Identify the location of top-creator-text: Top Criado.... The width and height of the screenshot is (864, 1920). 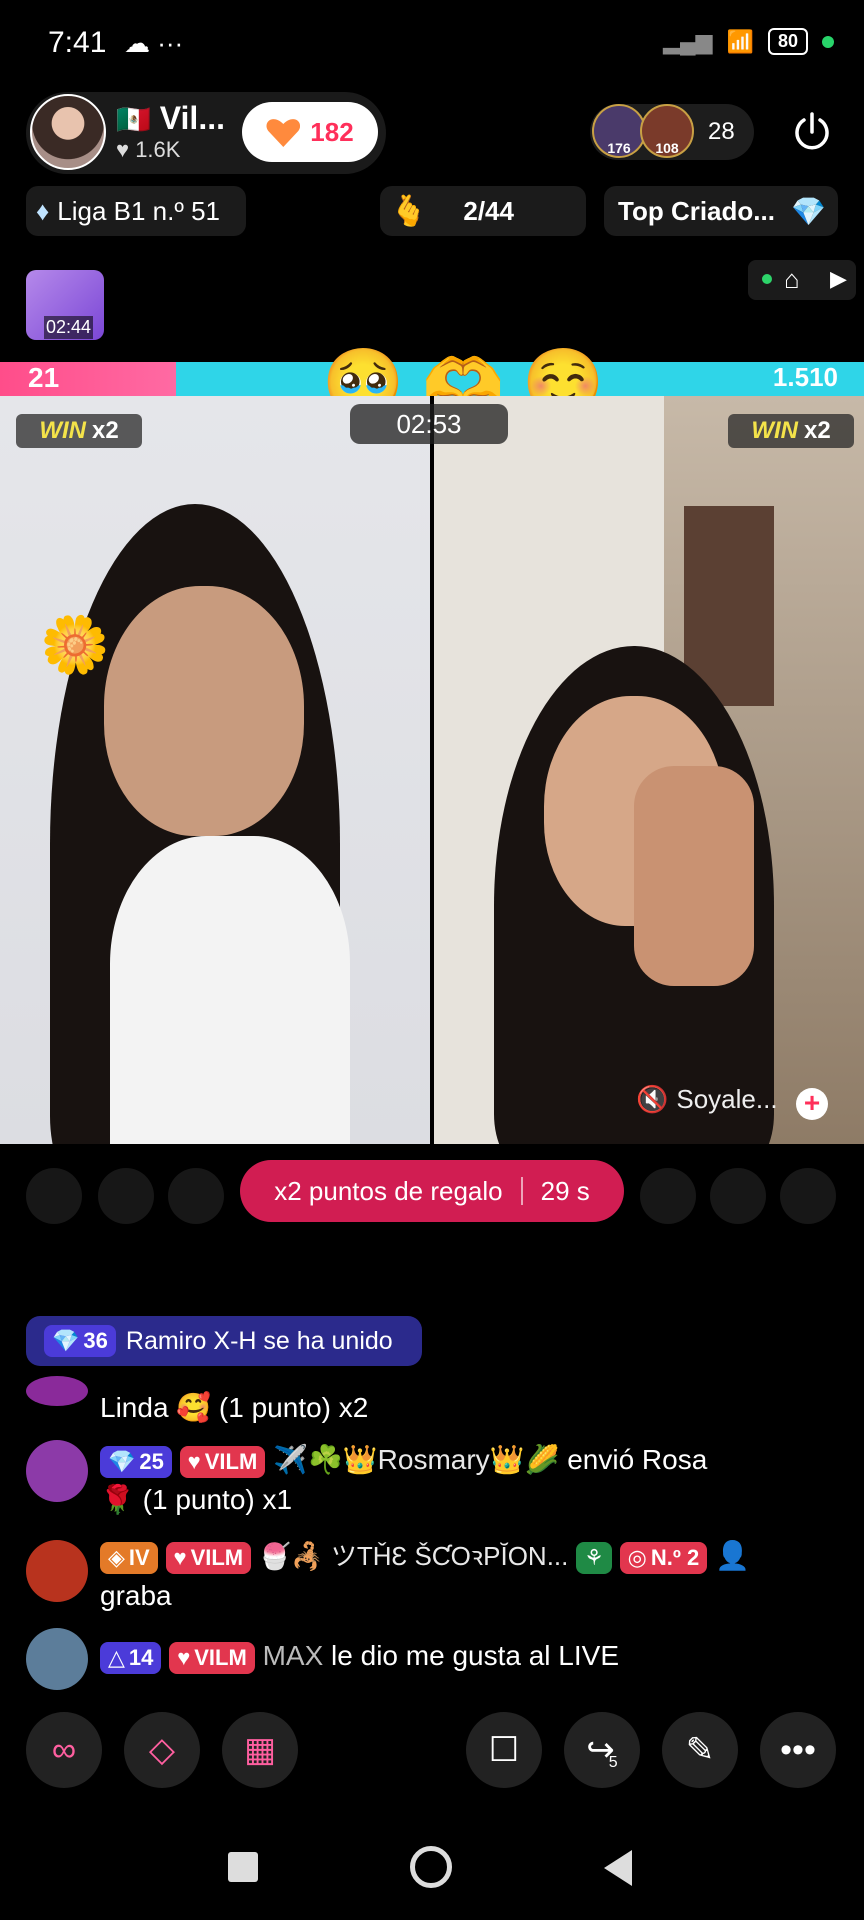
(696, 210).